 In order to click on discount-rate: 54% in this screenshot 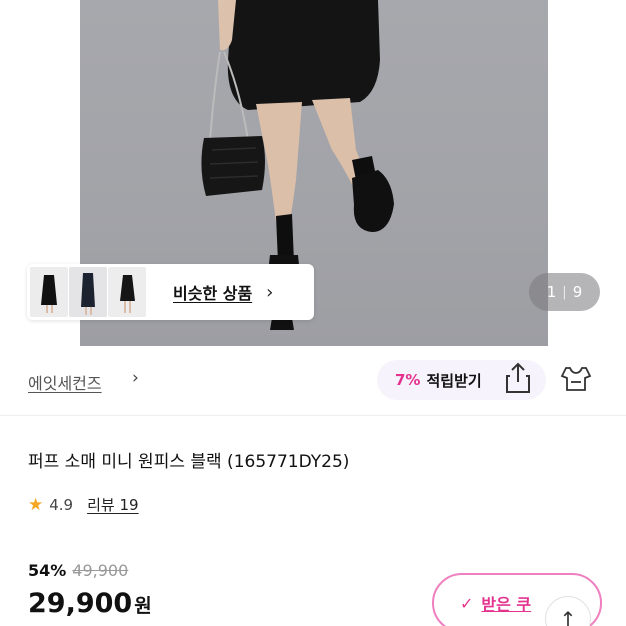, I will do `click(47, 570)`.